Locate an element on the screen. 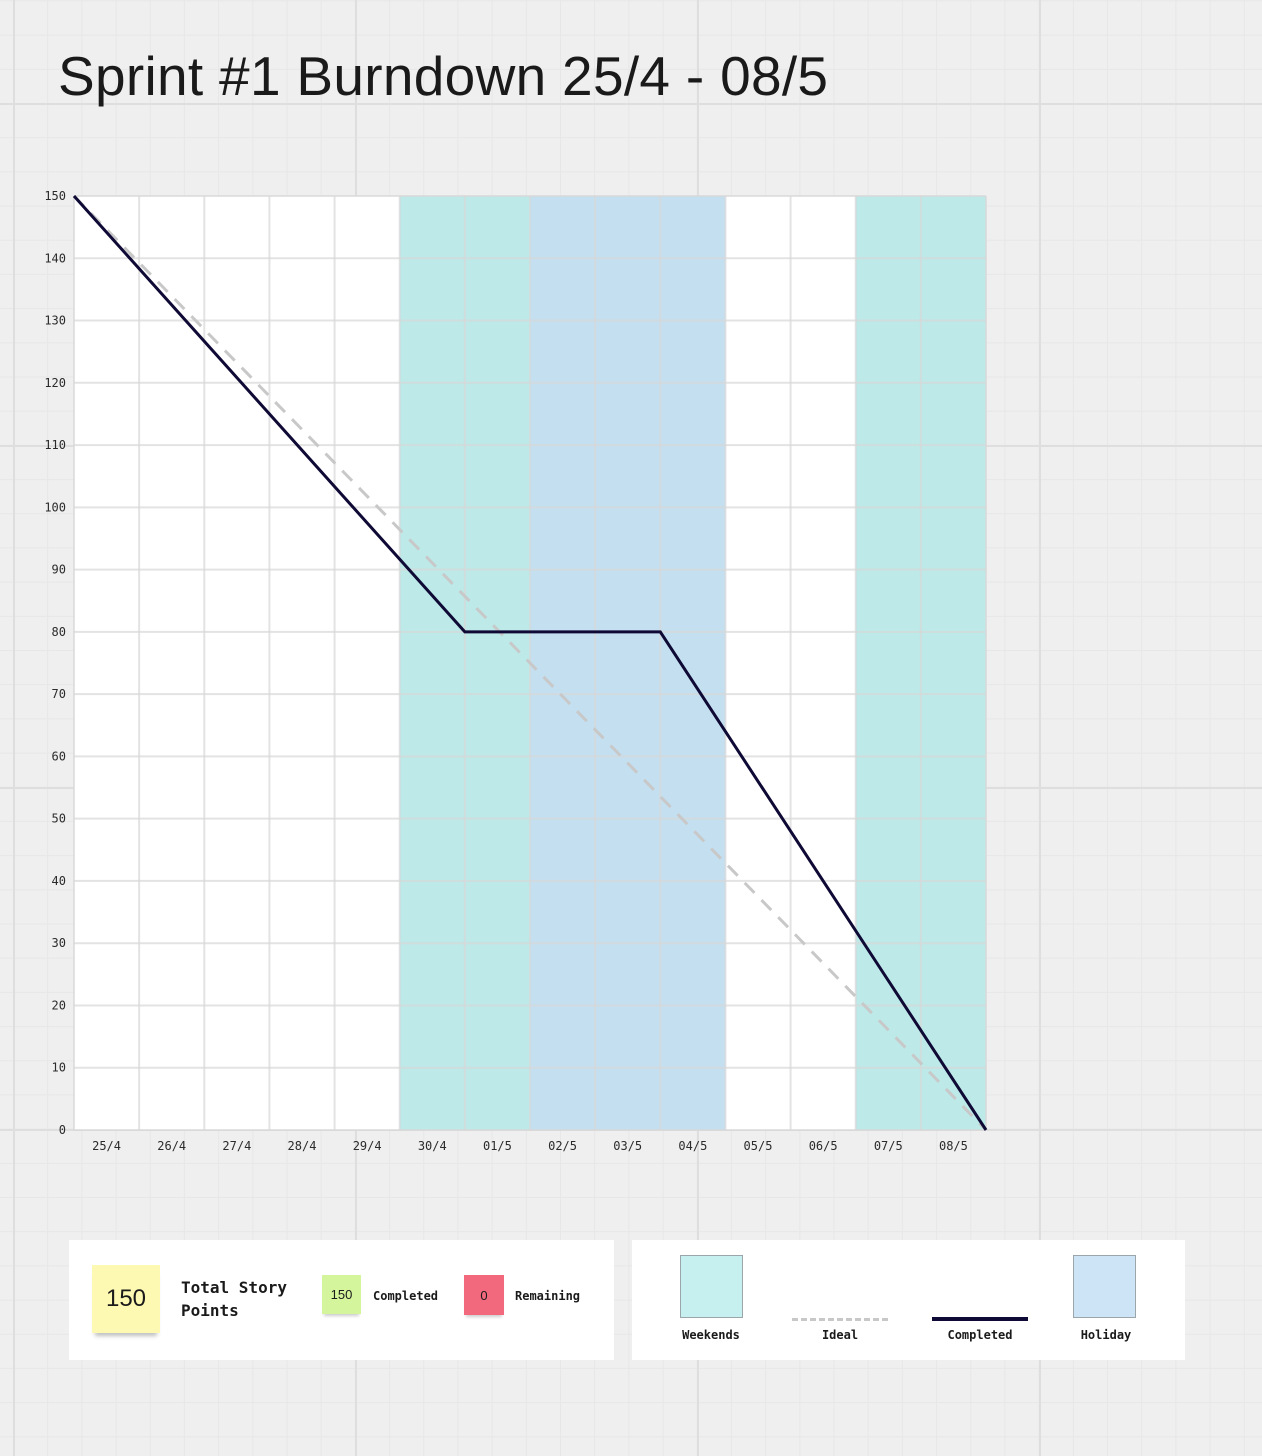  y-tick-label: 70 is located at coordinates (59, 694).